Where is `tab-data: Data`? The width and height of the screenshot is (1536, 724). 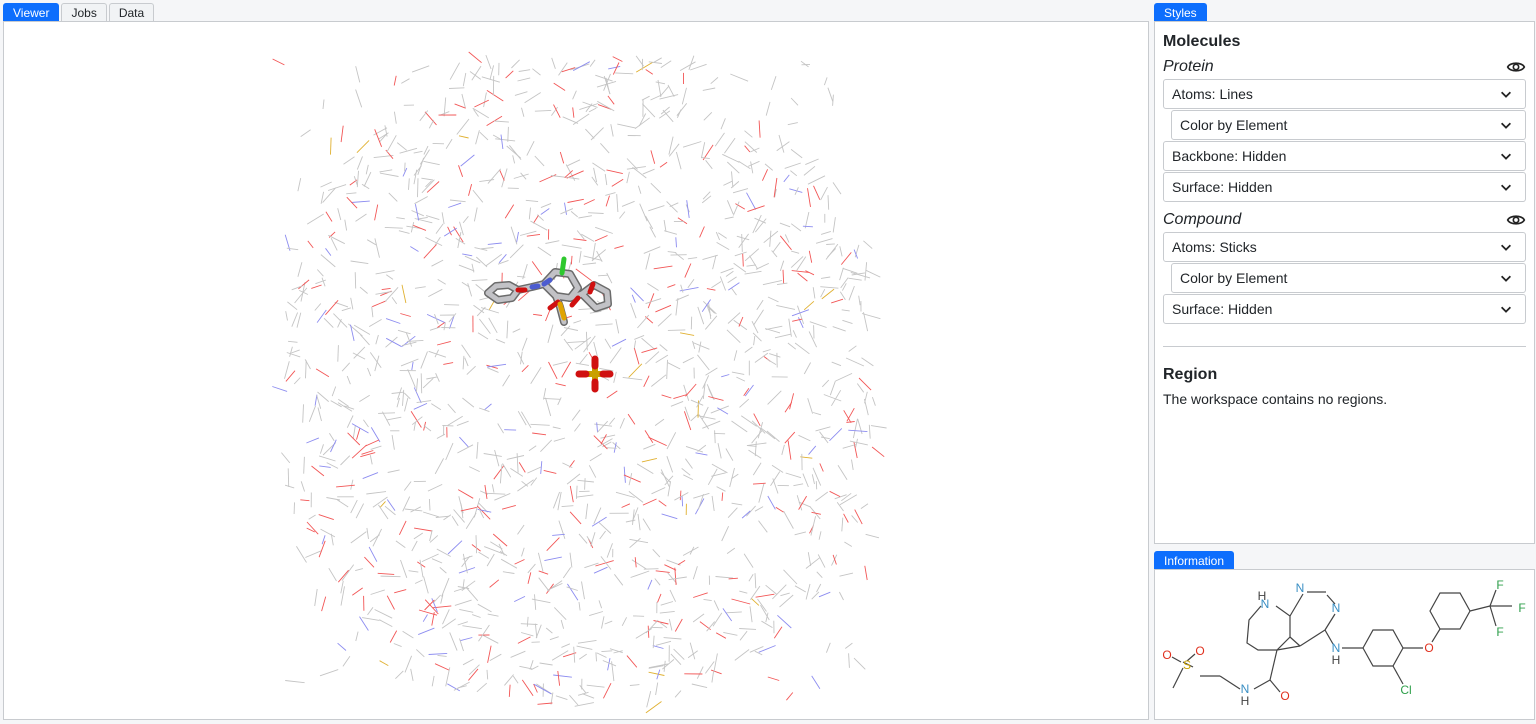
tab-data: Data is located at coordinates (131, 12).